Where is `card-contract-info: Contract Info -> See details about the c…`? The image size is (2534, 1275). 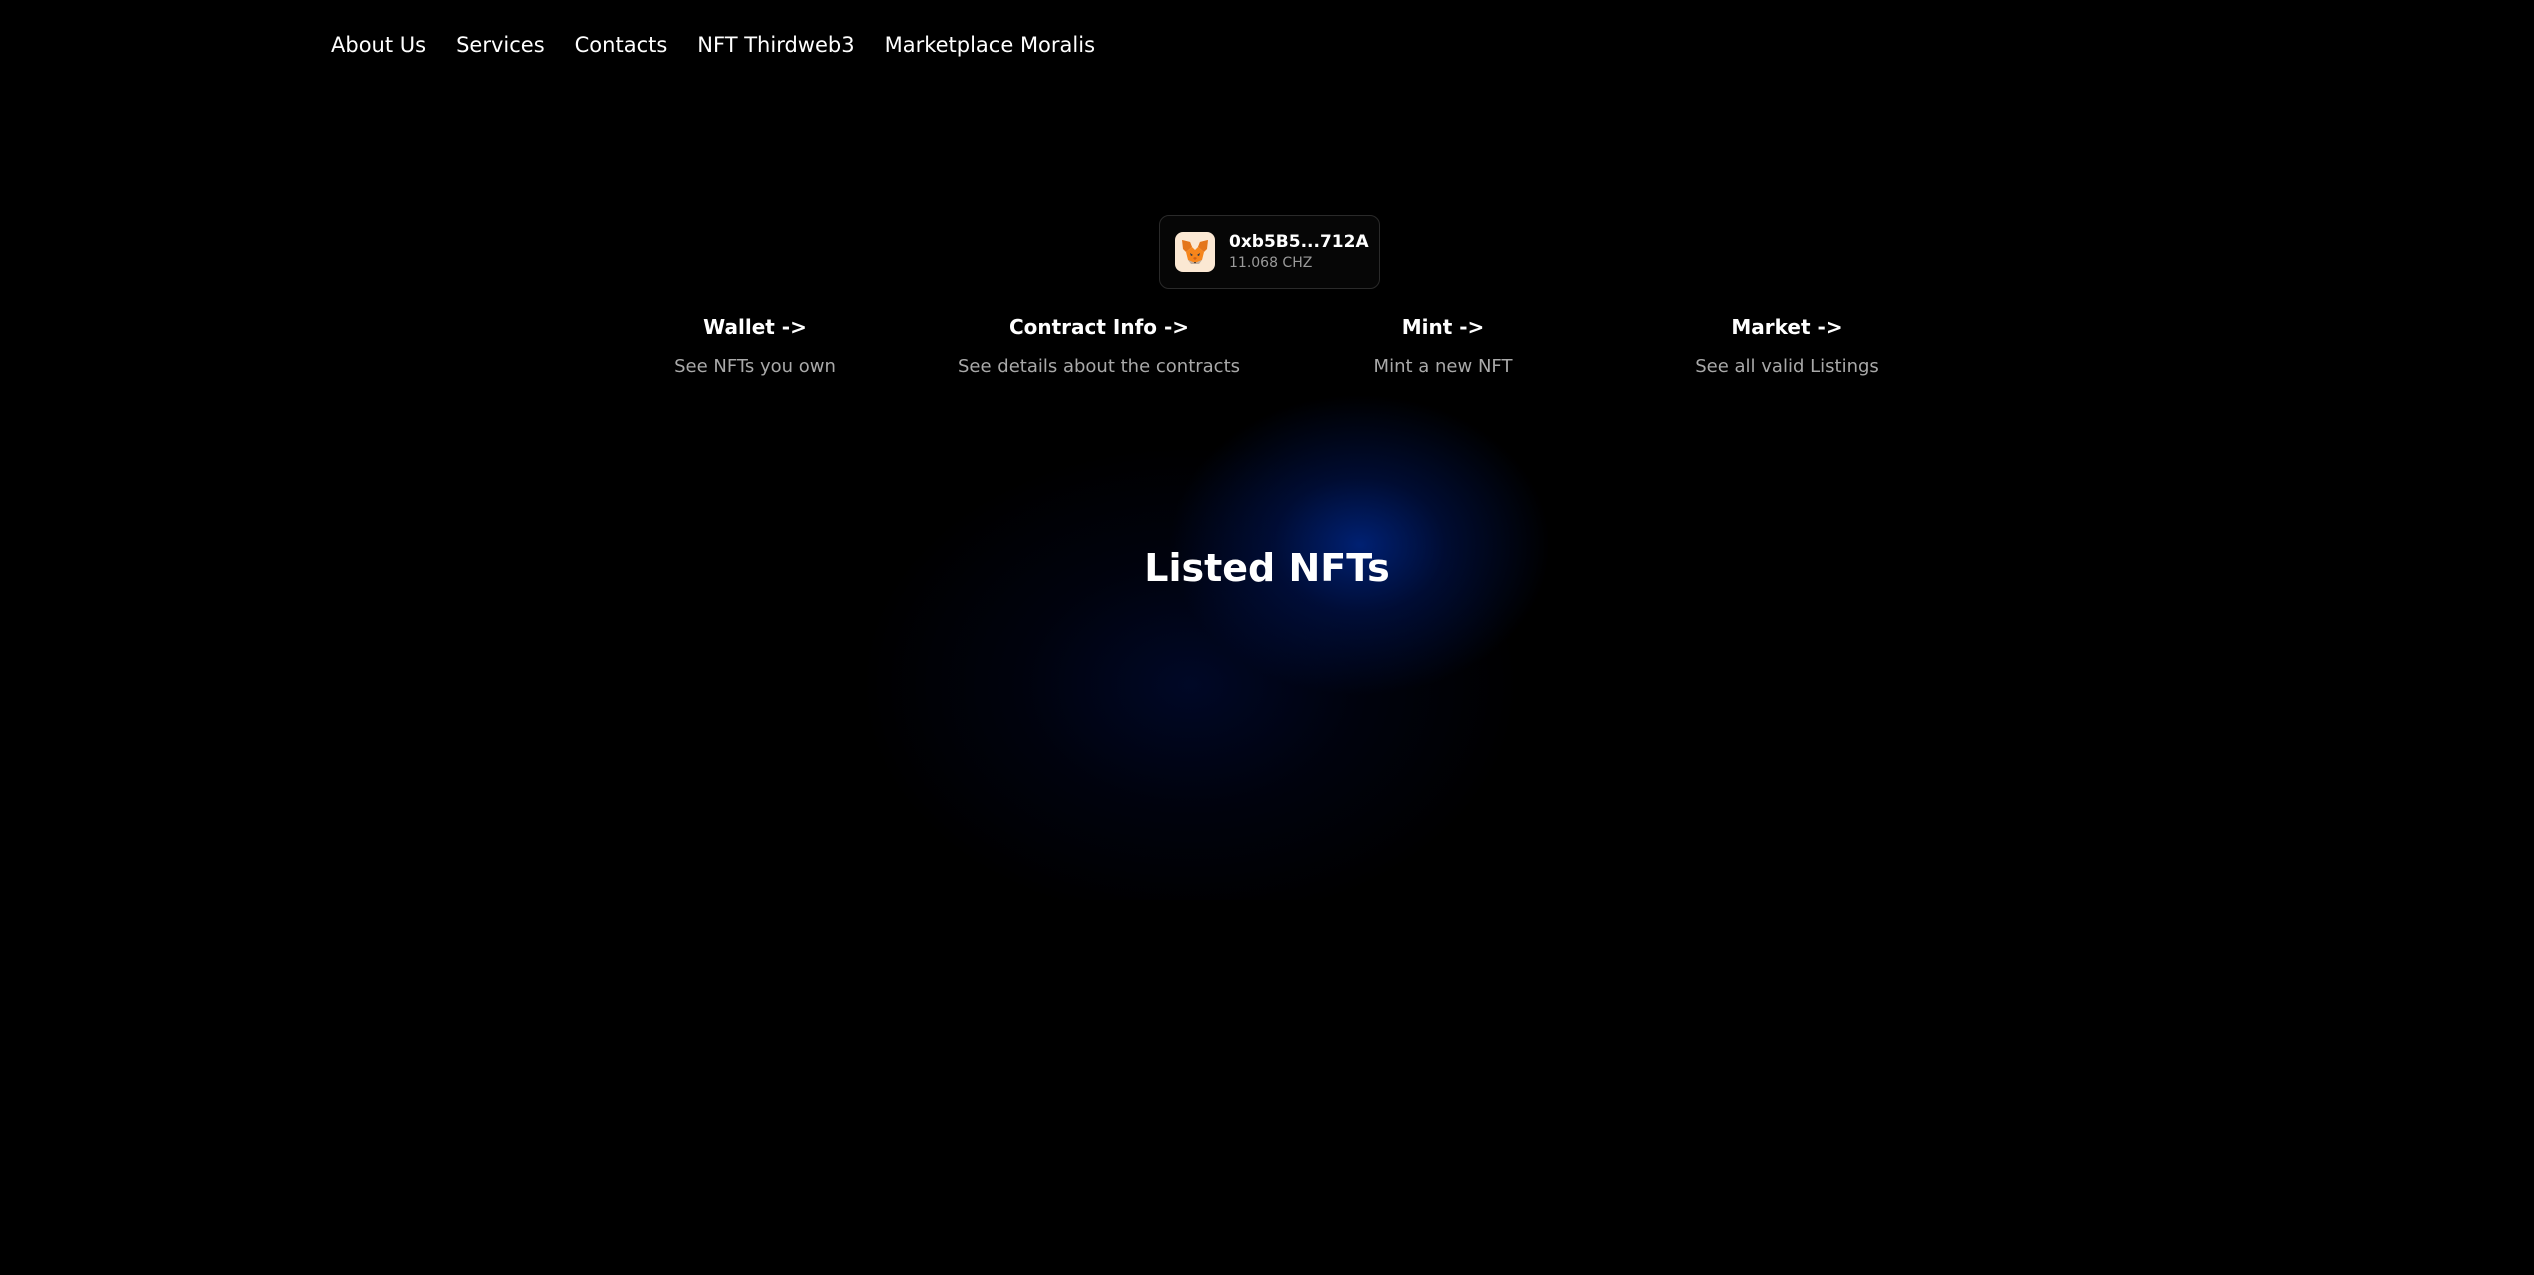
card-contract-info: Contract Info -> See details about the c… is located at coordinates (1099, 346).